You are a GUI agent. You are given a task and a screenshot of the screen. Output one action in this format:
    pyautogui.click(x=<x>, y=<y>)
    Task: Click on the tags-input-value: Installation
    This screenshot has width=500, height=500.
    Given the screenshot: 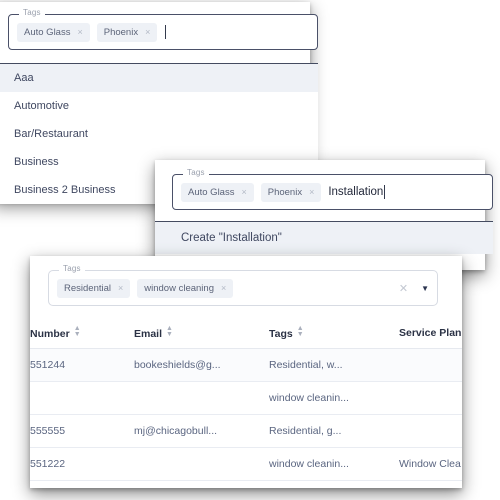 What is the action you would take?
    pyautogui.click(x=356, y=192)
    